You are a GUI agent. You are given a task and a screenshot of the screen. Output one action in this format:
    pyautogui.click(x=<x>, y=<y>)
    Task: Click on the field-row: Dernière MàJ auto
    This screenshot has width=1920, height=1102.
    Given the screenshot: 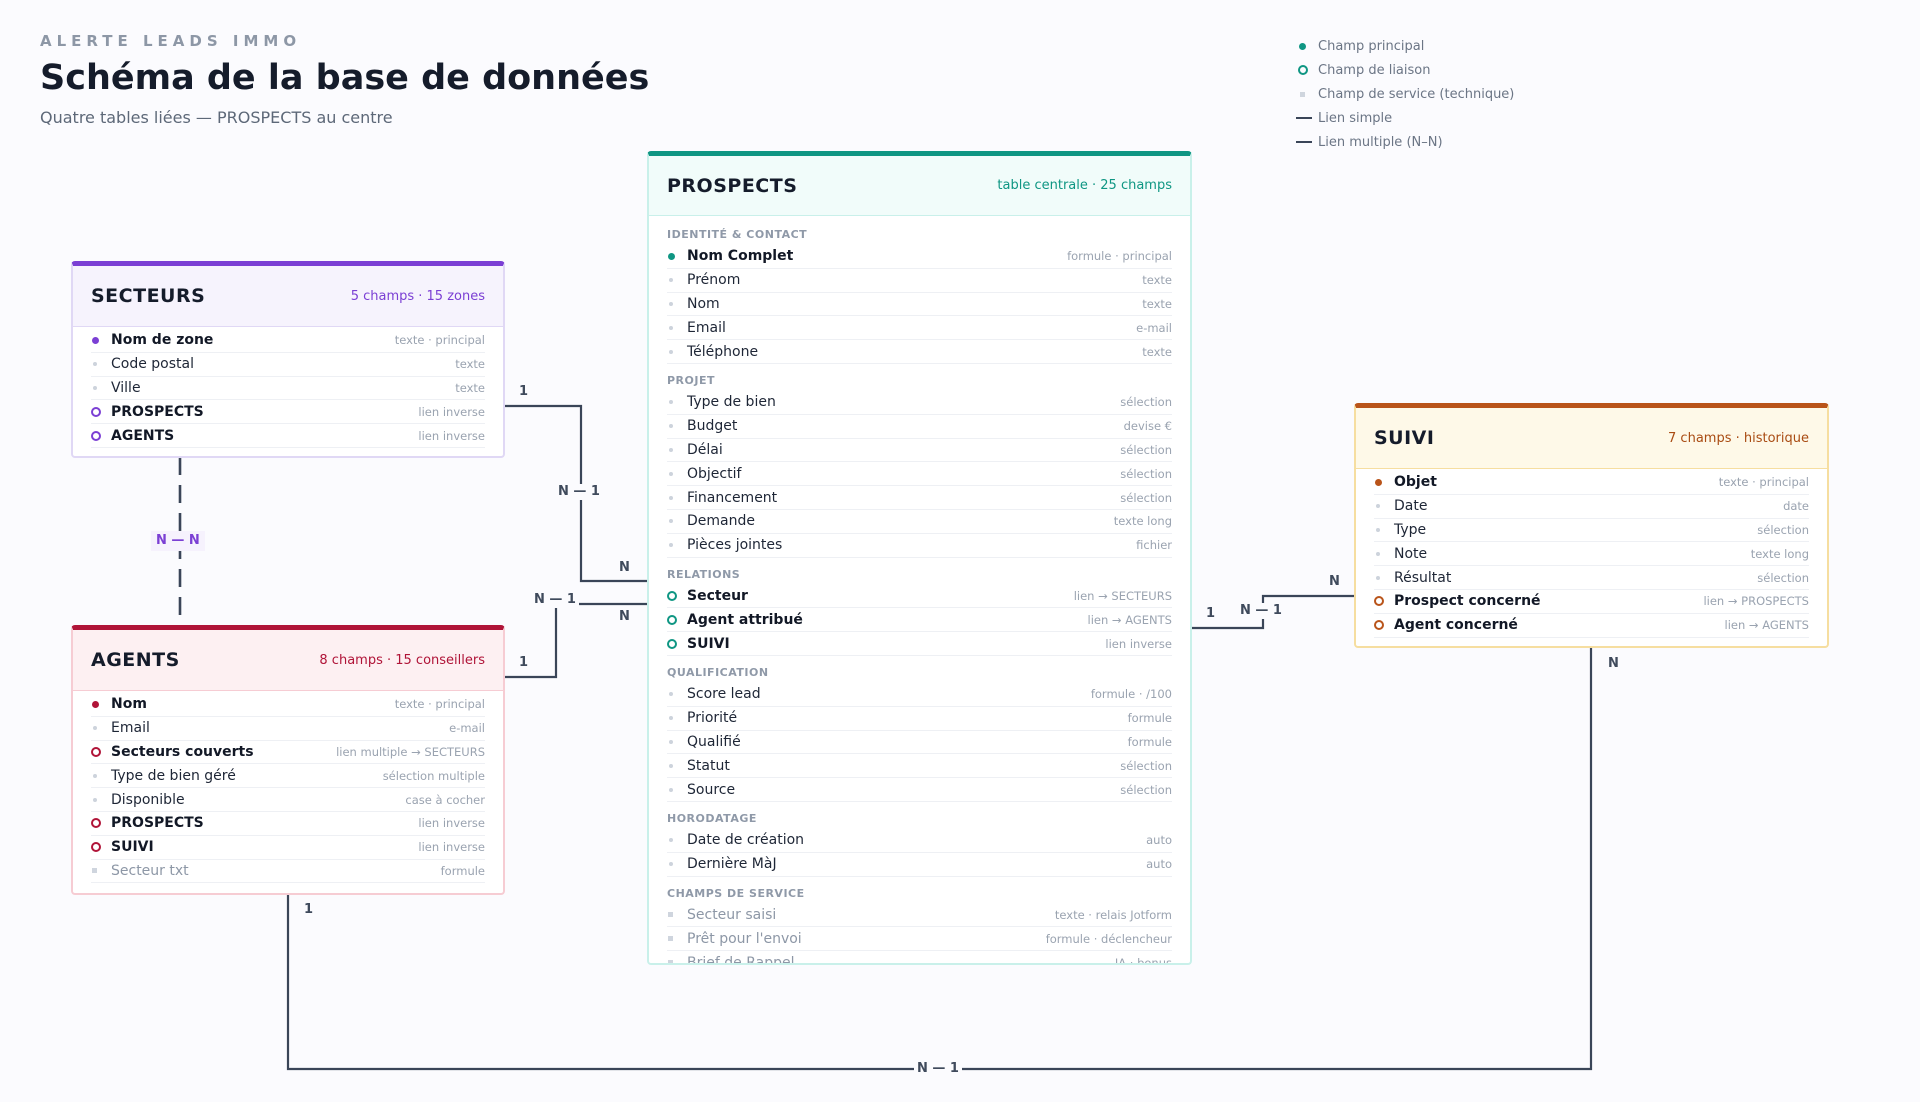 What is the action you would take?
    pyautogui.click(x=919, y=865)
    